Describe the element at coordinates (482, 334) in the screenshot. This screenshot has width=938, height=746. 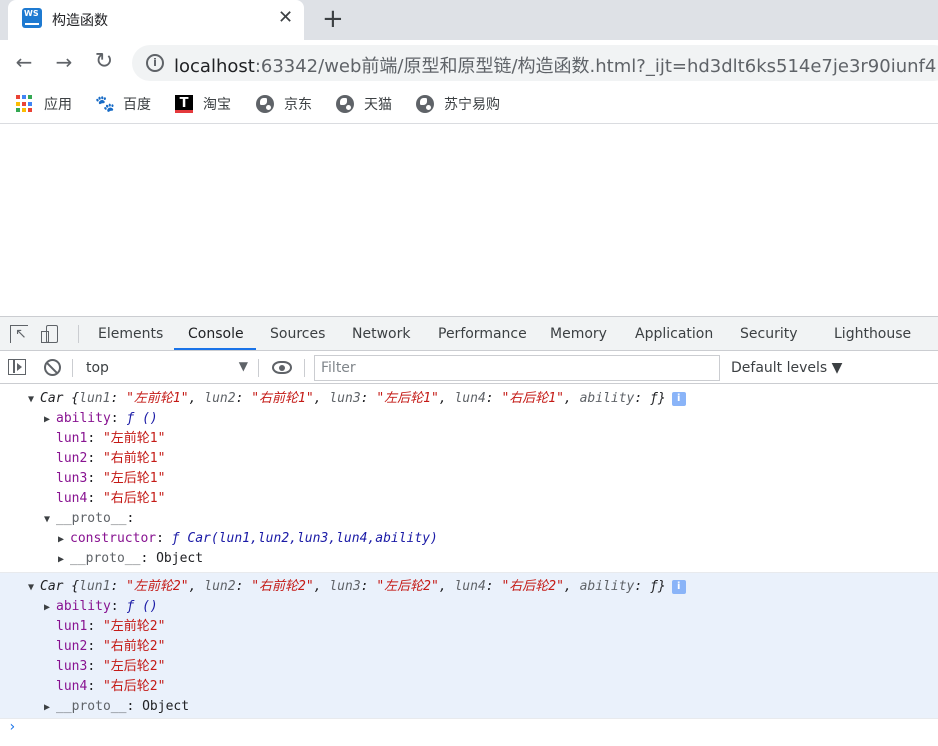
I see `tab-performance: Performance` at that location.